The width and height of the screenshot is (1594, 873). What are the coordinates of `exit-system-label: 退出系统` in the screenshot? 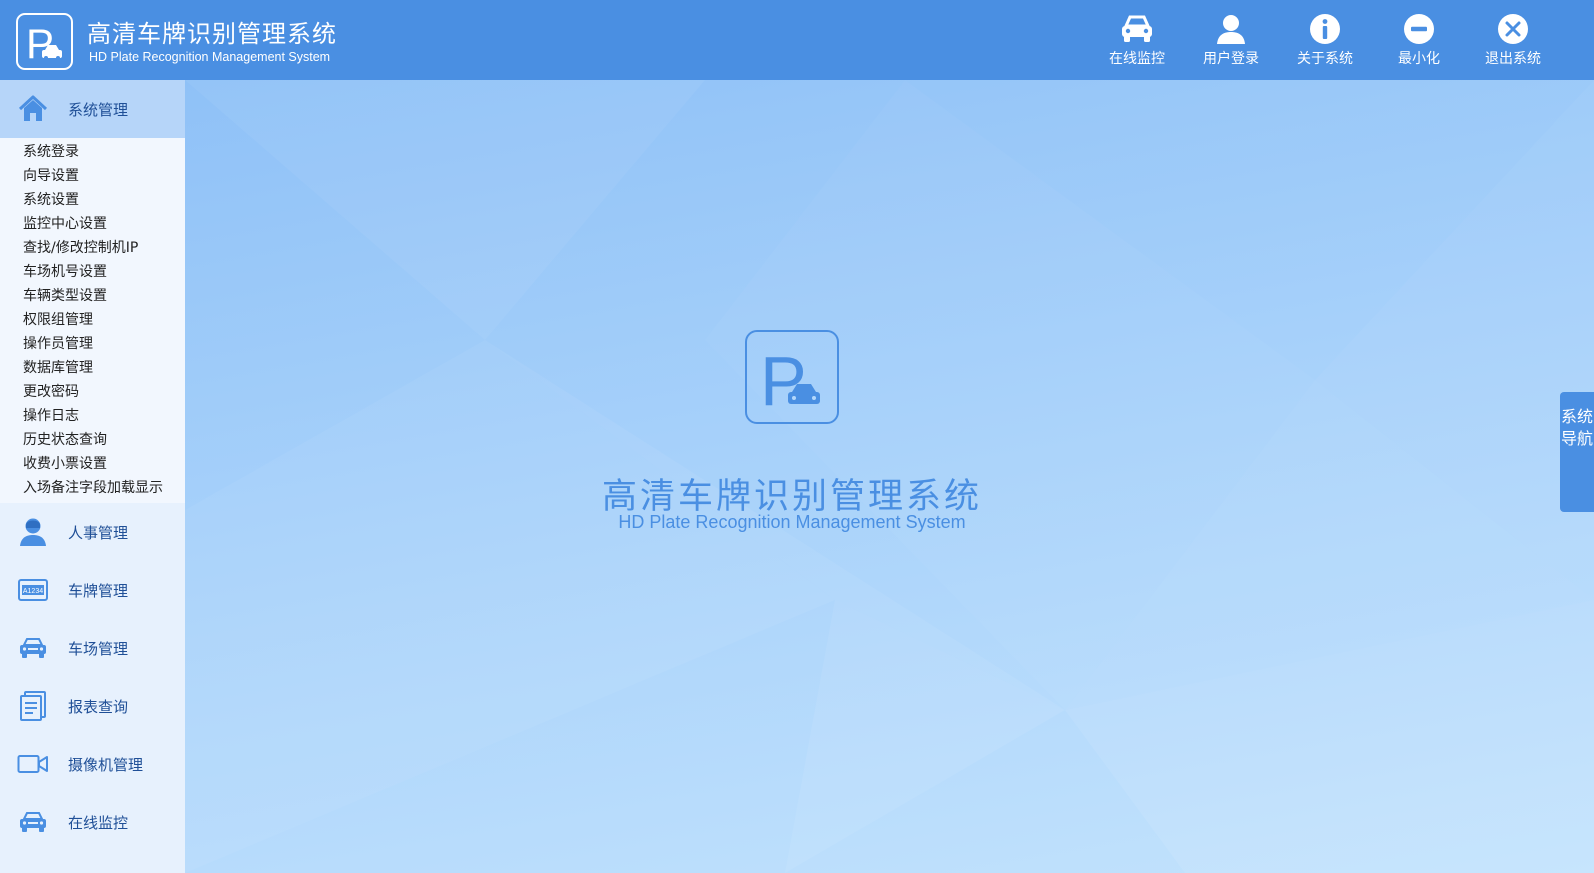 It's located at (1513, 59).